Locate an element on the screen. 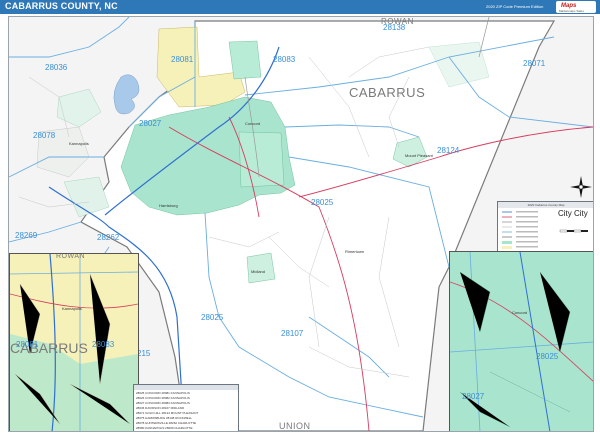 This screenshot has width=600, height=436. zip-label-28025-south: 28025 is located at coordinates (212, 317).